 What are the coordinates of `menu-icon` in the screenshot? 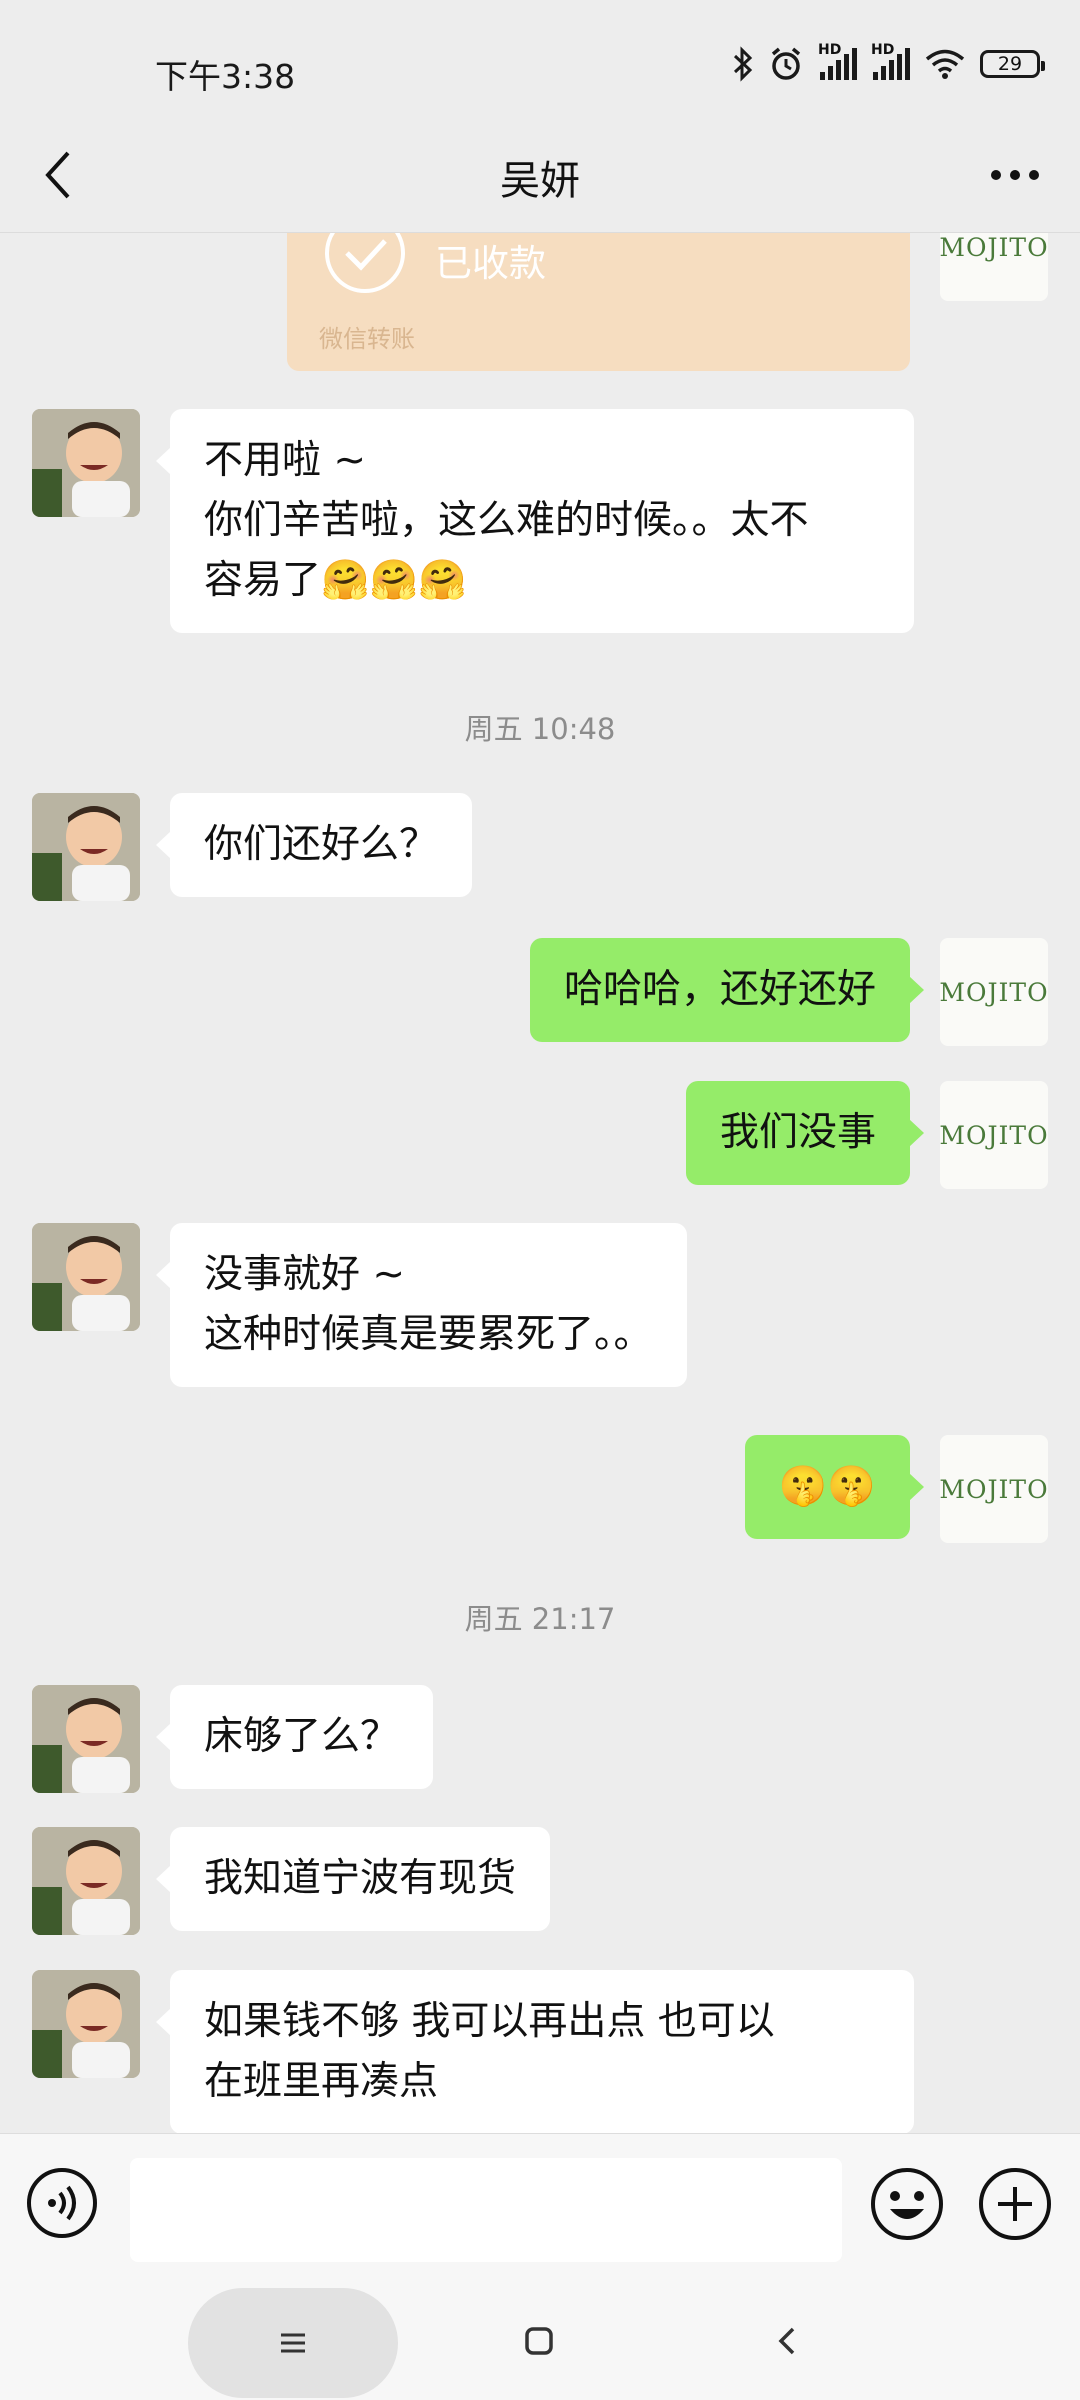 It's located at (293, 2343).